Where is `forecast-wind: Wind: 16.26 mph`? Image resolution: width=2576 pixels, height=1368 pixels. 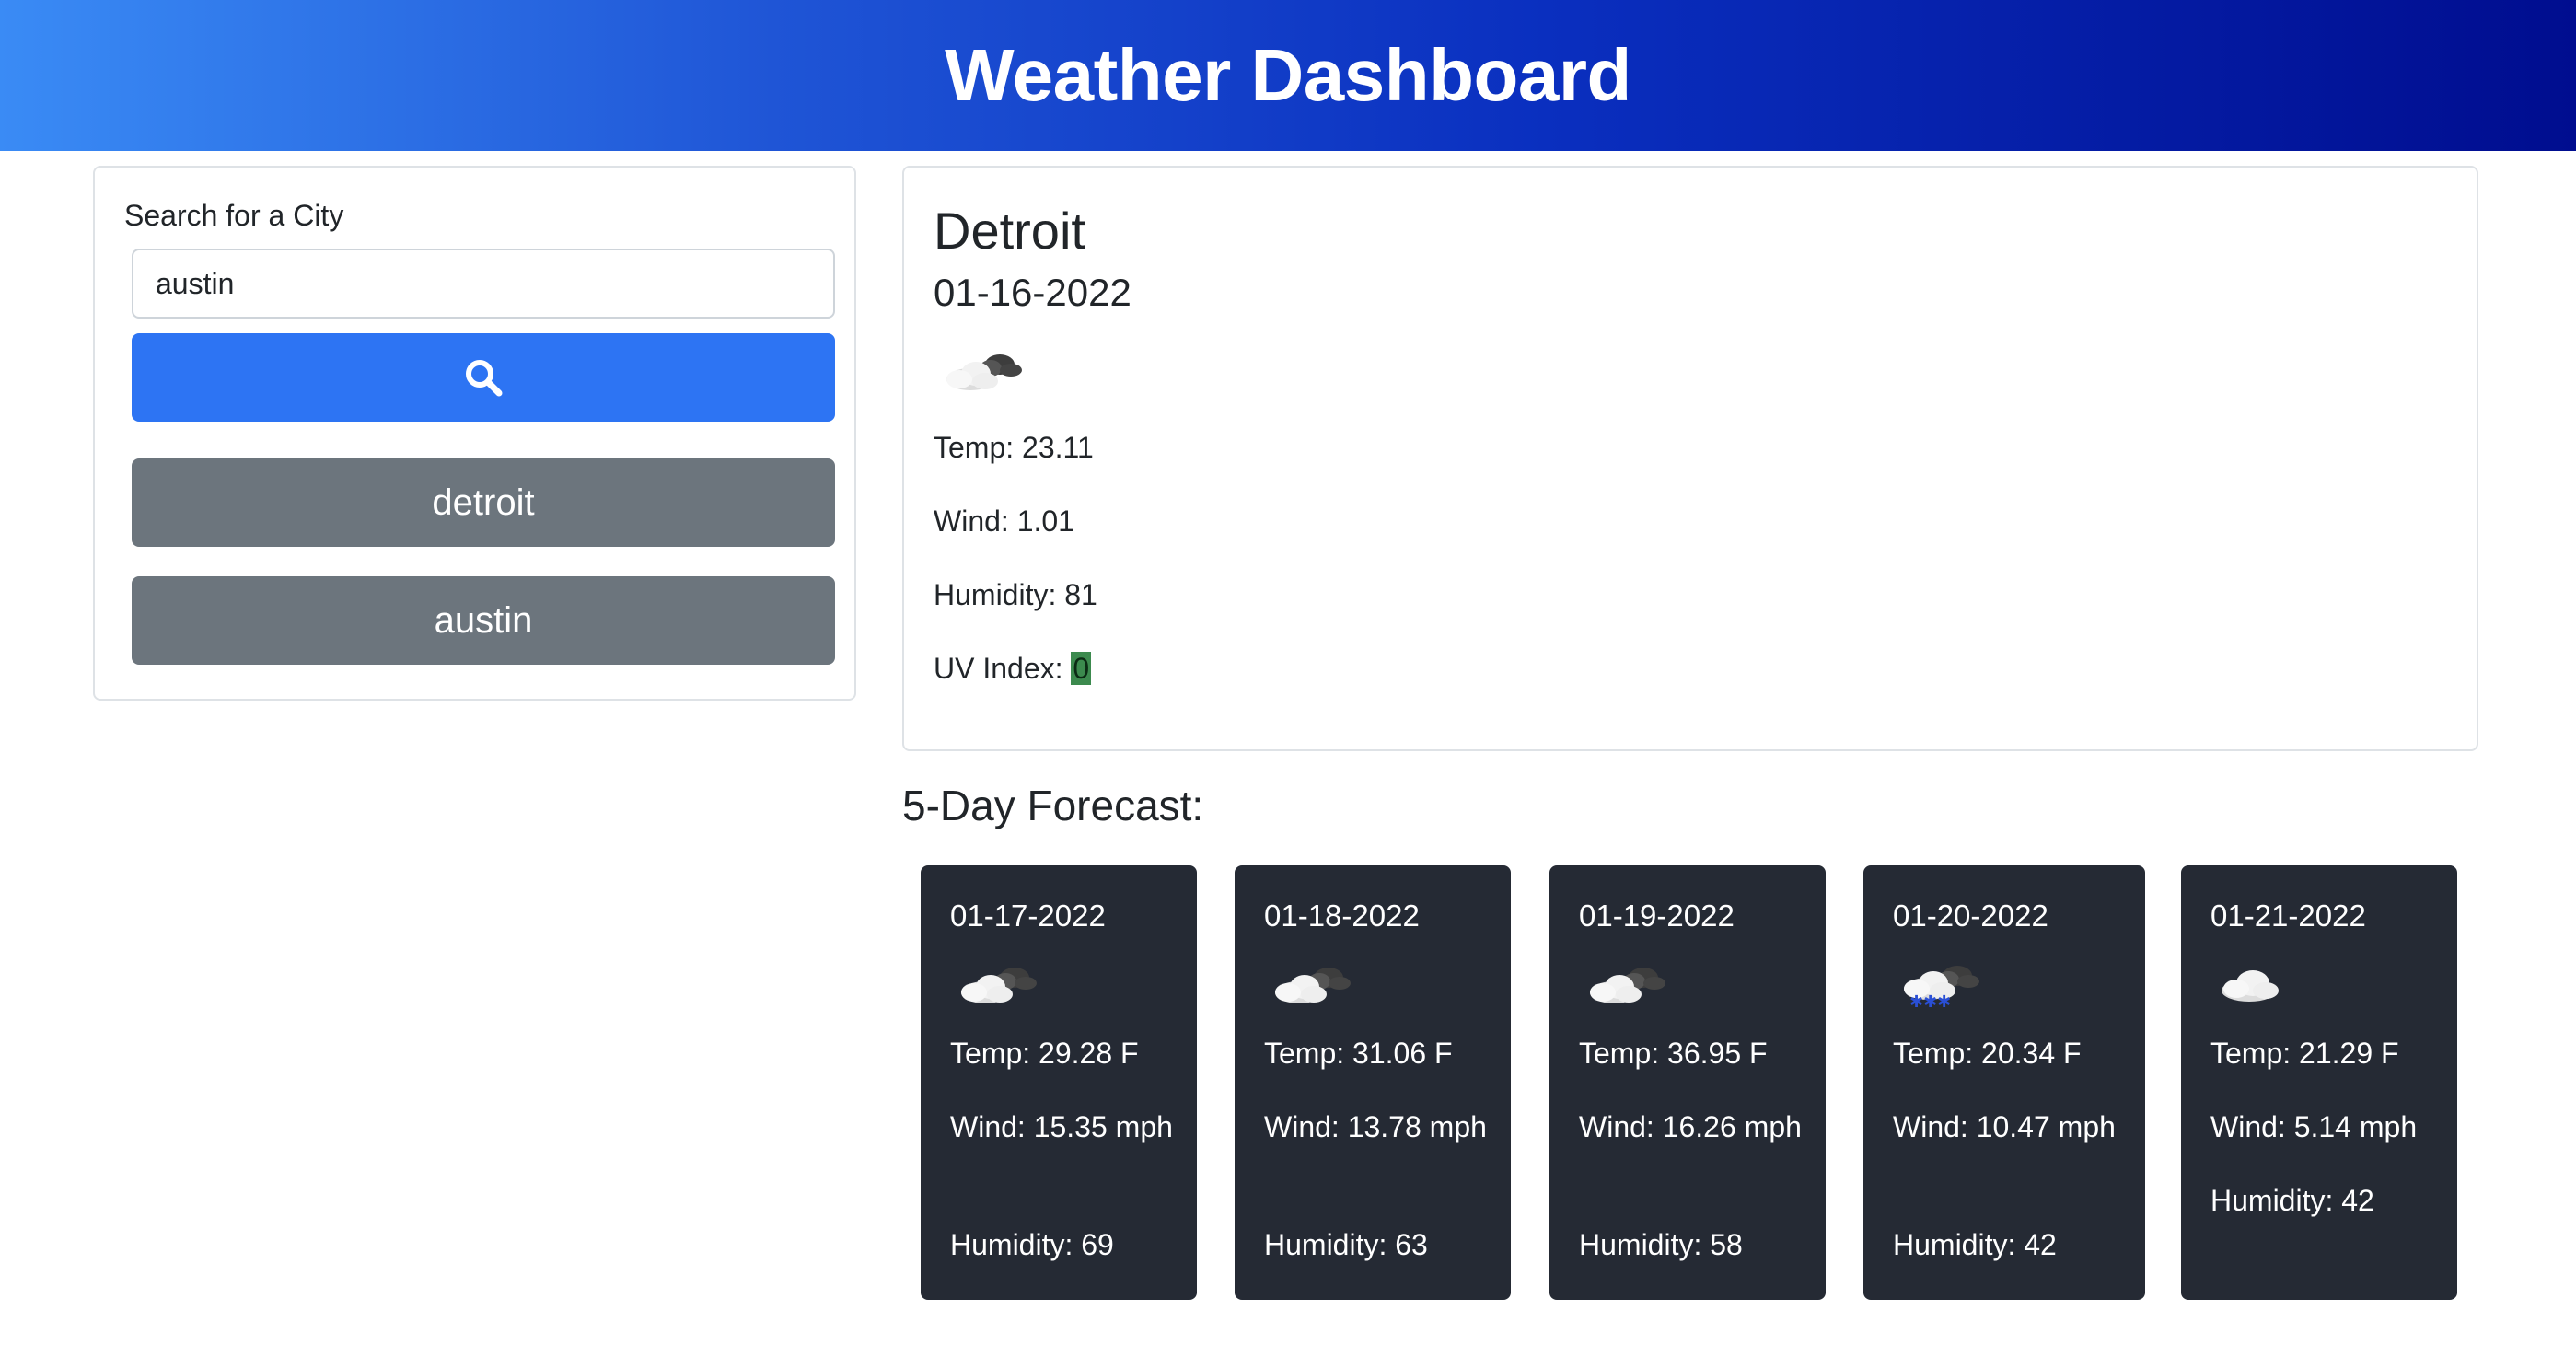
forecast-wind: Wind: 16.26 mph is located at coordinates (1690, 1126).